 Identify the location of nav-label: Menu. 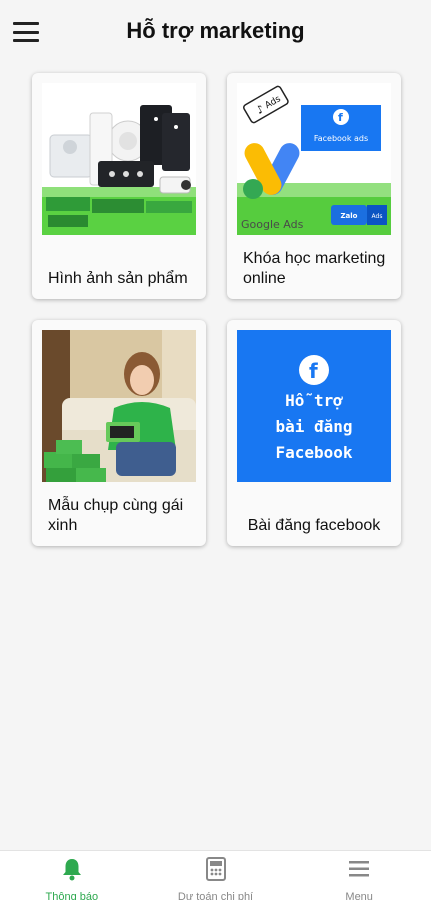
(359, 895).